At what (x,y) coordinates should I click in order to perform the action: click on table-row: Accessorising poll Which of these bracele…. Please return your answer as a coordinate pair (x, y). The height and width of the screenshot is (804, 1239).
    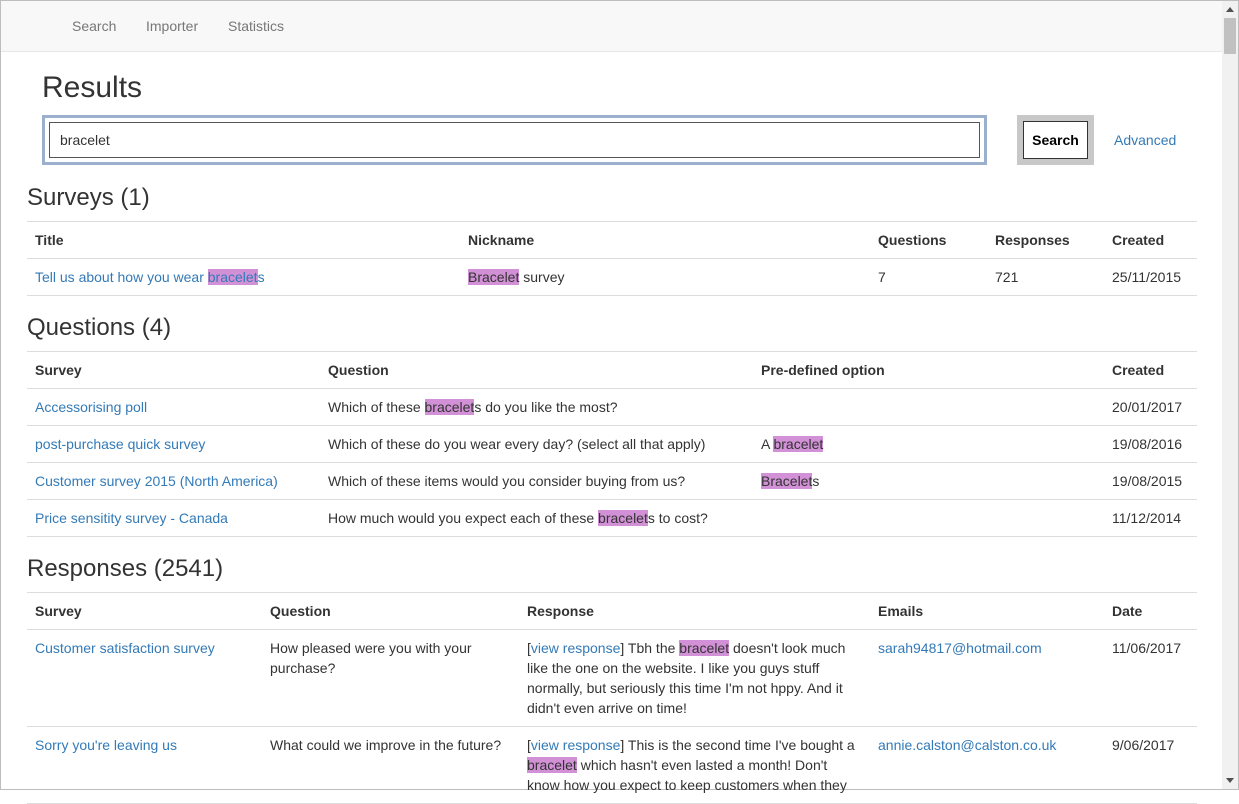
    Looking at the image, I should click on (612, 407).